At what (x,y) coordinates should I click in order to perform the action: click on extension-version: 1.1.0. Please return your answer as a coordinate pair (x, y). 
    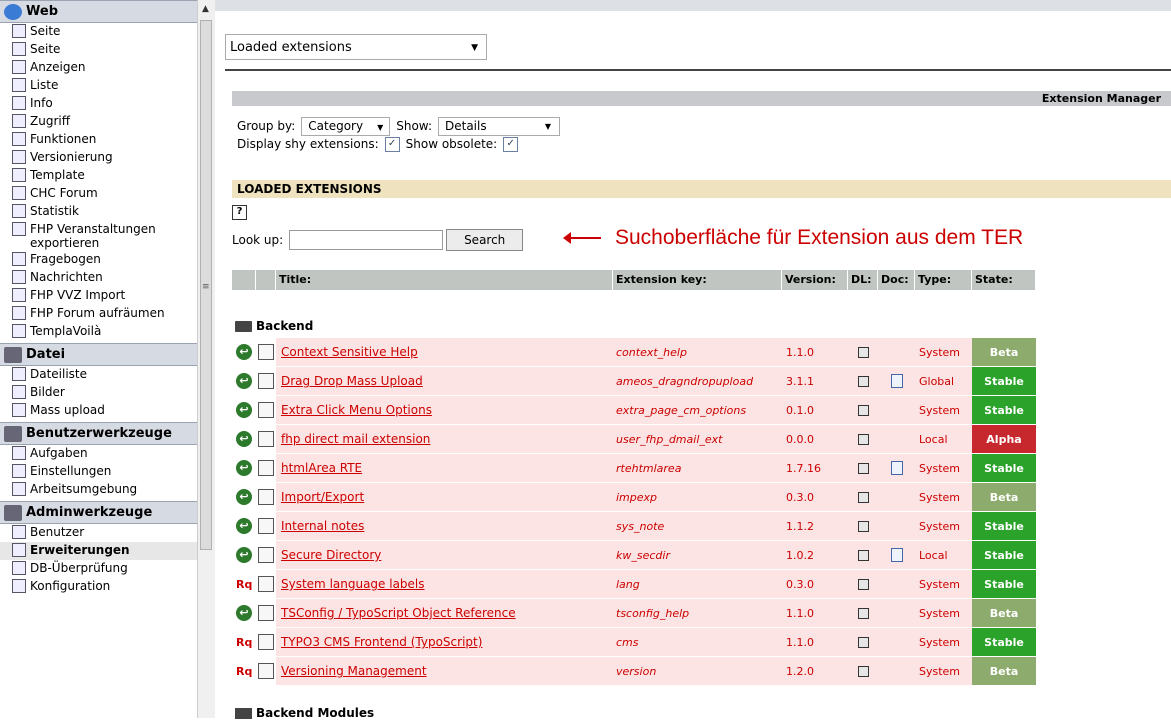
    Looking at the image, I should click on (815, 613).